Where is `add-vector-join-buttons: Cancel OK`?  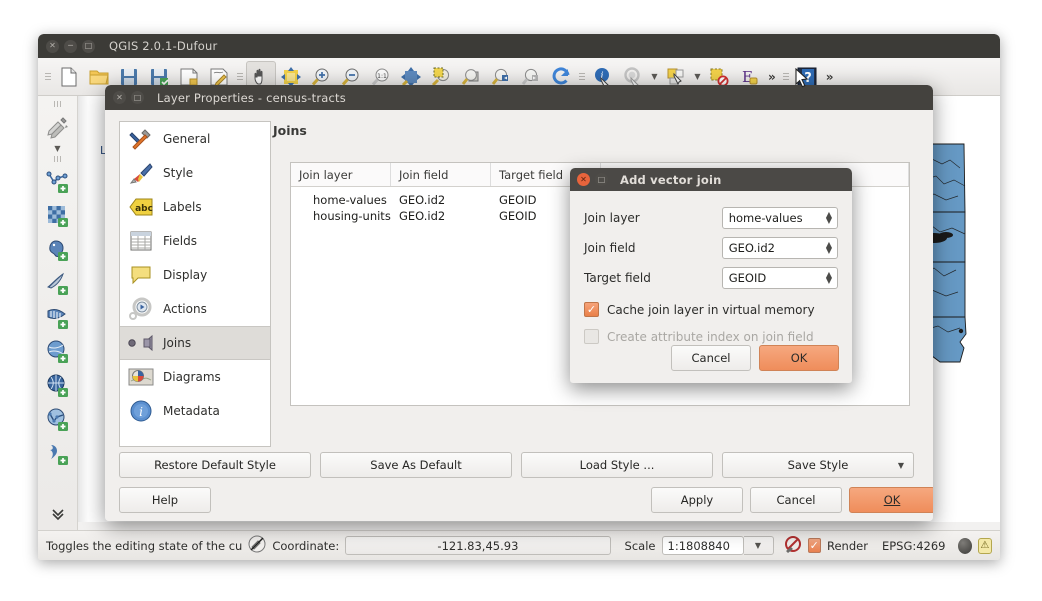 add-vector-join-buttons: Cancel OK is located at coordinates (755, 358).